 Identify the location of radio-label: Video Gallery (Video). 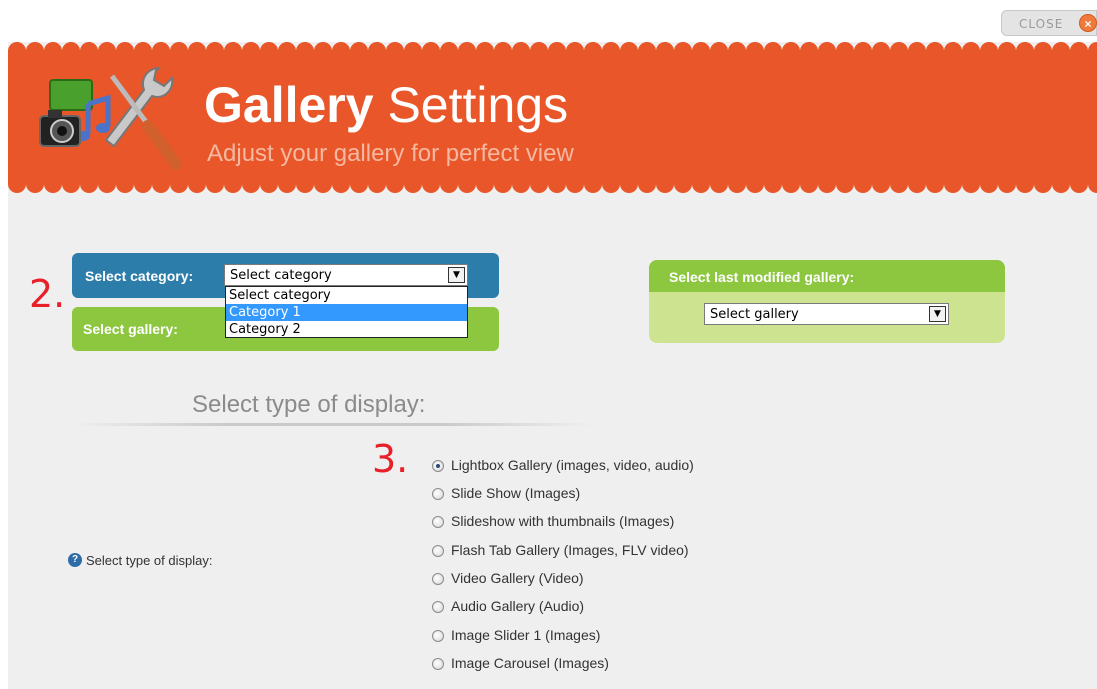
(517, 578).